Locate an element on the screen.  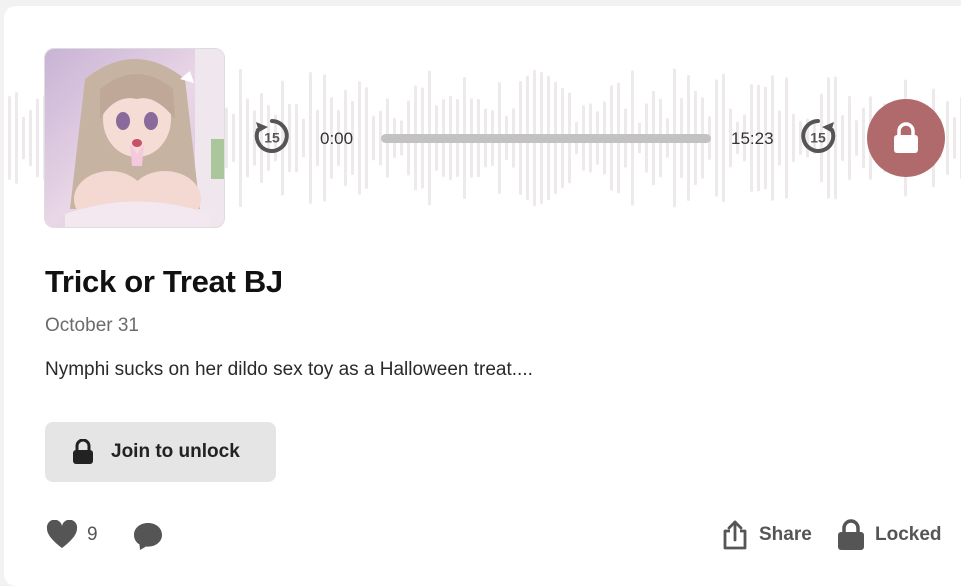
comment-button is located at coordinates (148, 536).